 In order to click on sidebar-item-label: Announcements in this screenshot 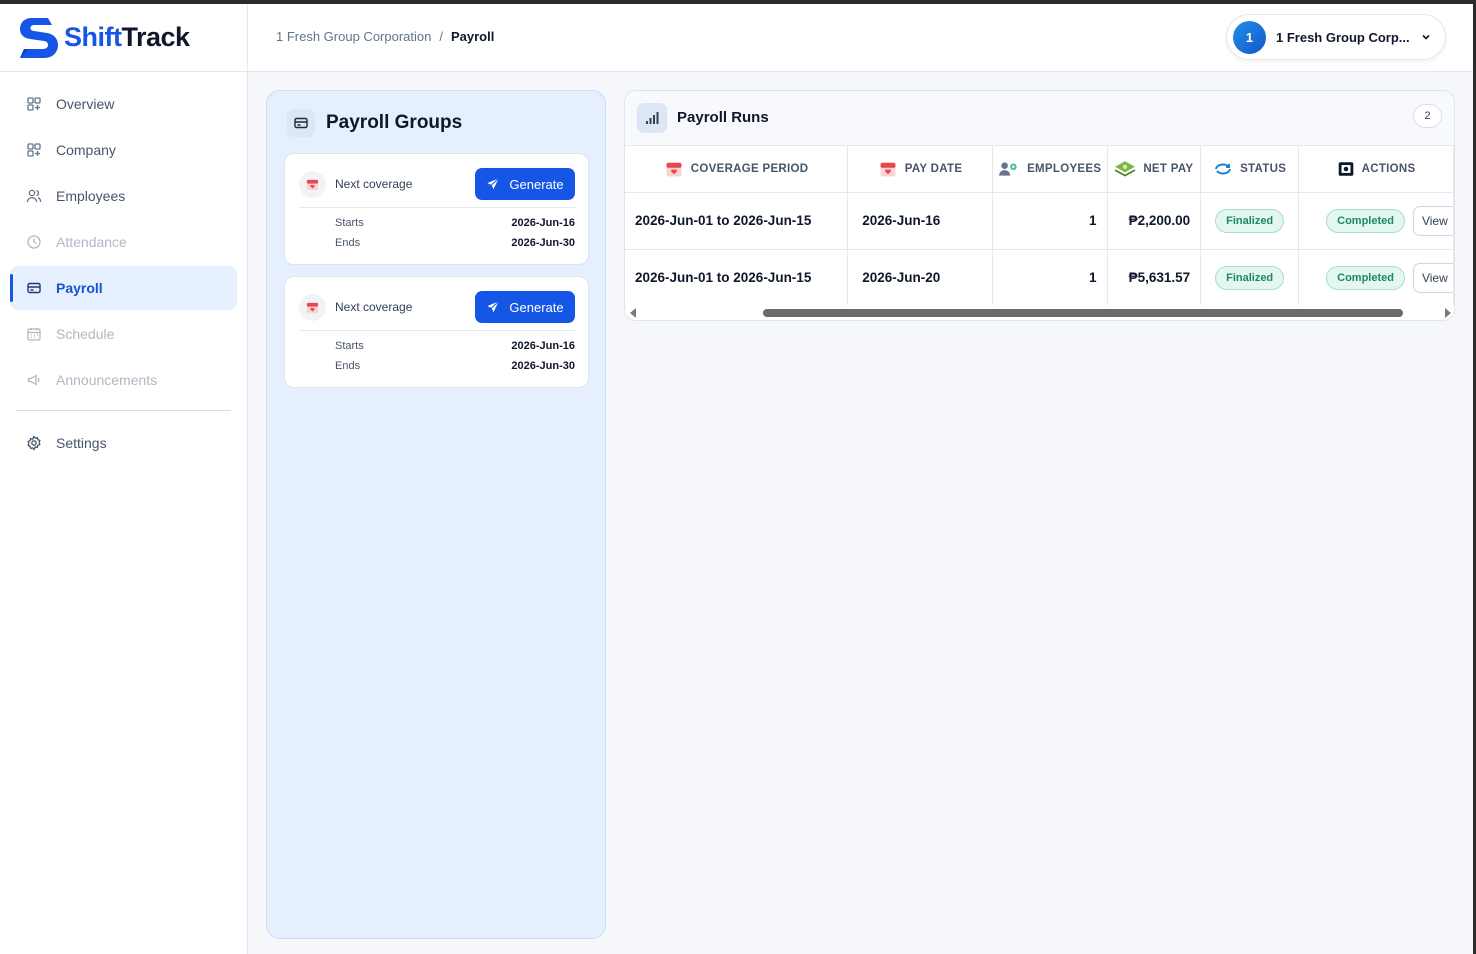, I will do `click(107, 380)`.